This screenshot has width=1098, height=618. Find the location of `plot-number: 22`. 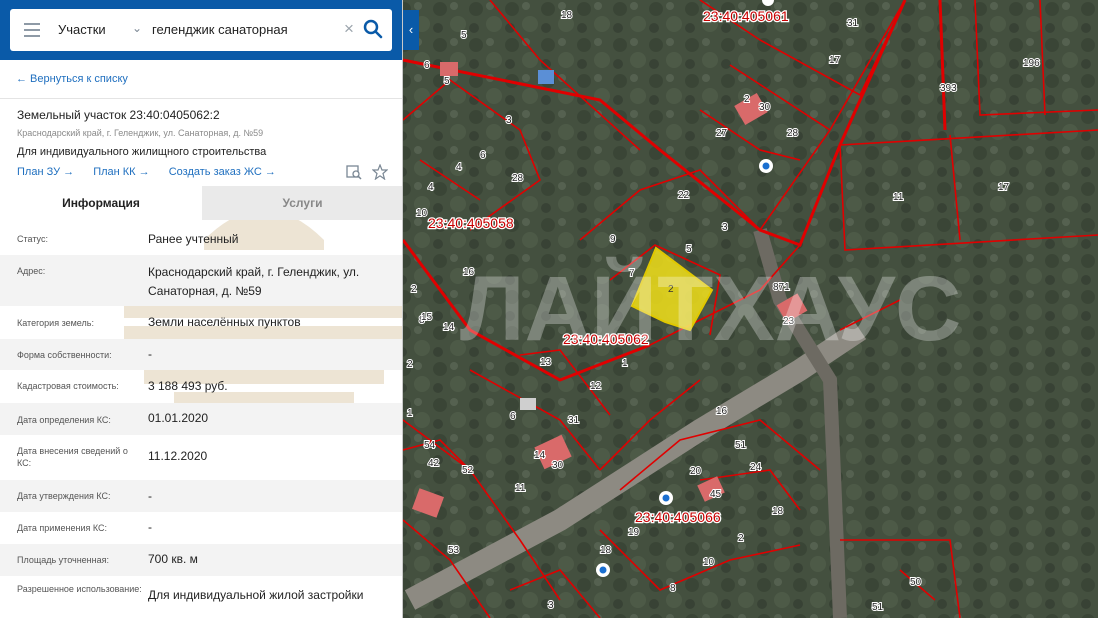

plot-number: 22 is located at coordinates (684, 195).